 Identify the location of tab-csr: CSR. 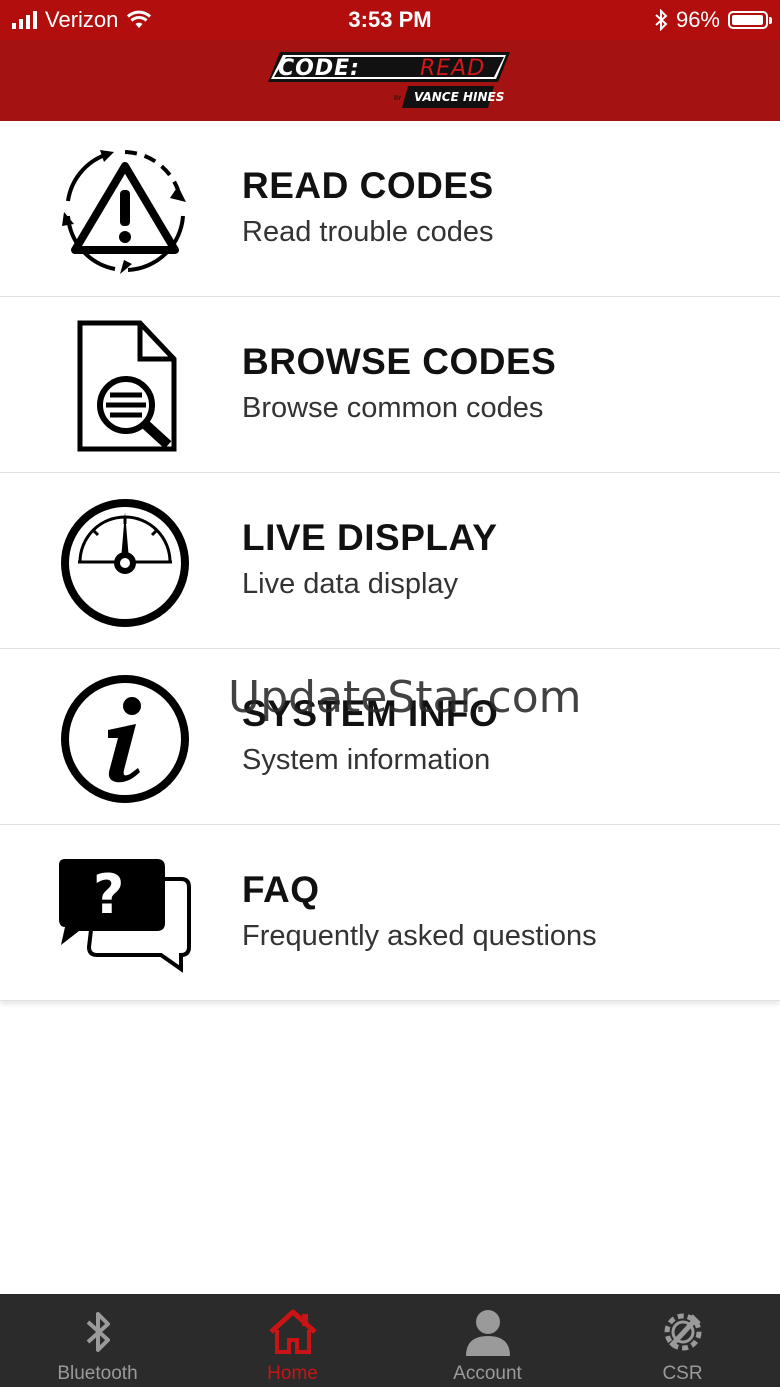
(682, 1340).